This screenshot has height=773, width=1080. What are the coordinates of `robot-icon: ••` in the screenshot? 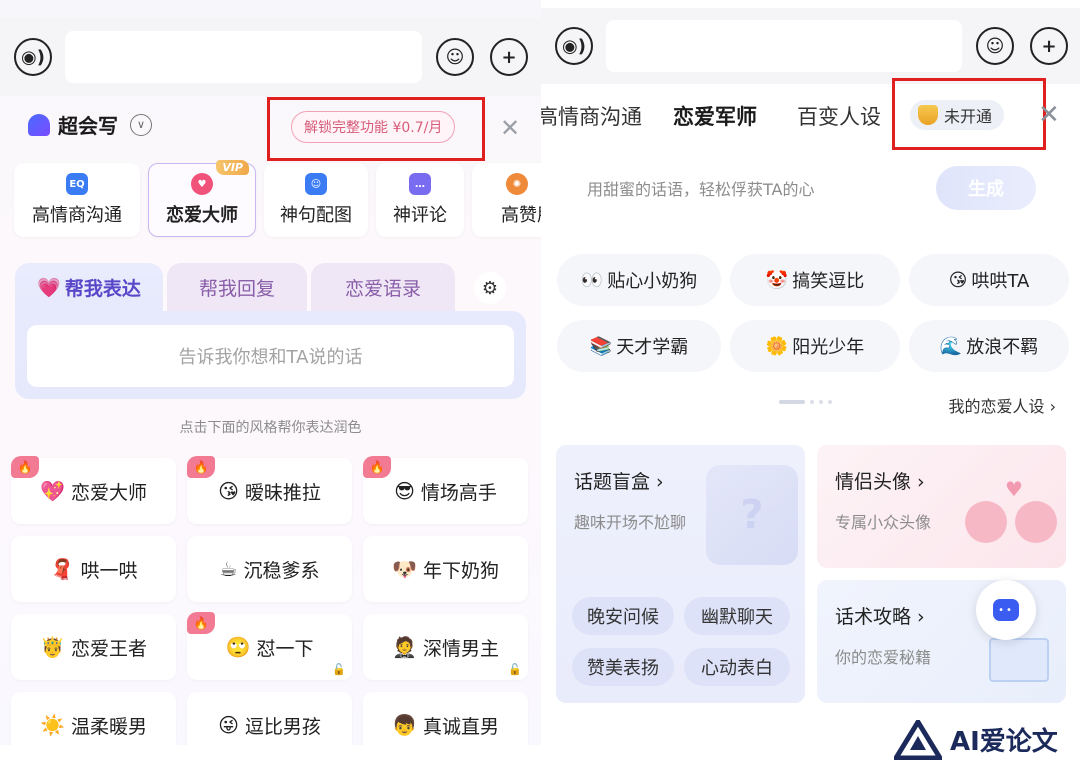 It's located at (1006, 610).